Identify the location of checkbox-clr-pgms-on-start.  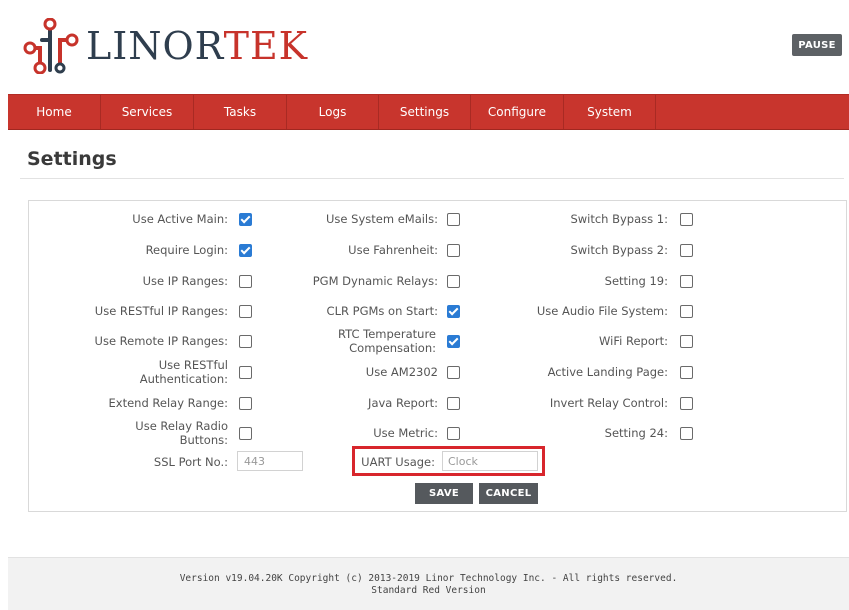
(453, 311).